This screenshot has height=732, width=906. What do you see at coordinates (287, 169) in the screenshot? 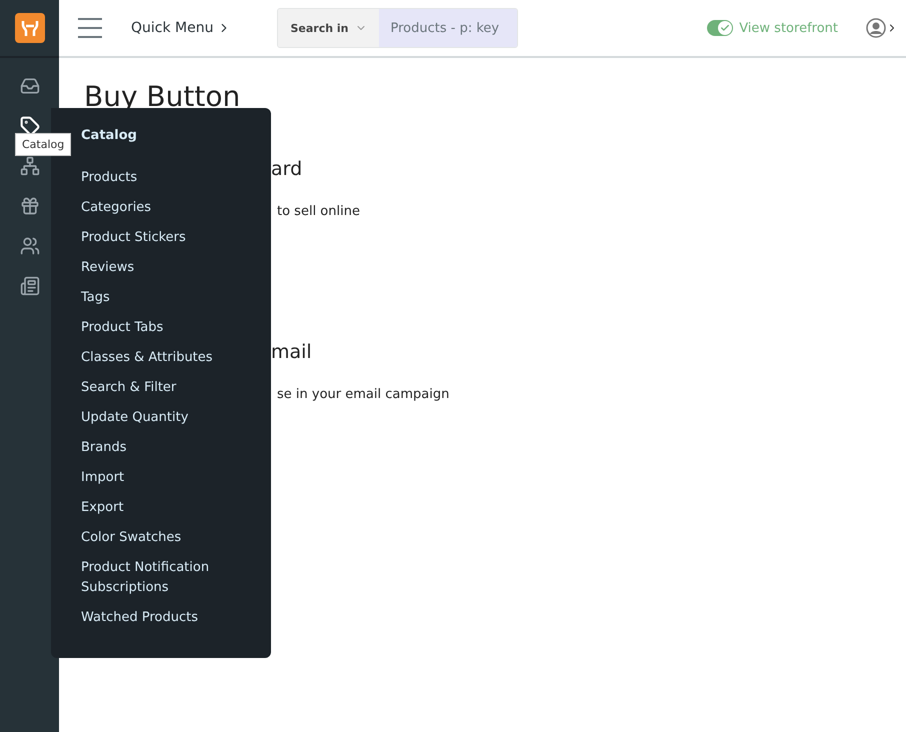
I see `section-heading: ard` at bounding box center [287, 169].